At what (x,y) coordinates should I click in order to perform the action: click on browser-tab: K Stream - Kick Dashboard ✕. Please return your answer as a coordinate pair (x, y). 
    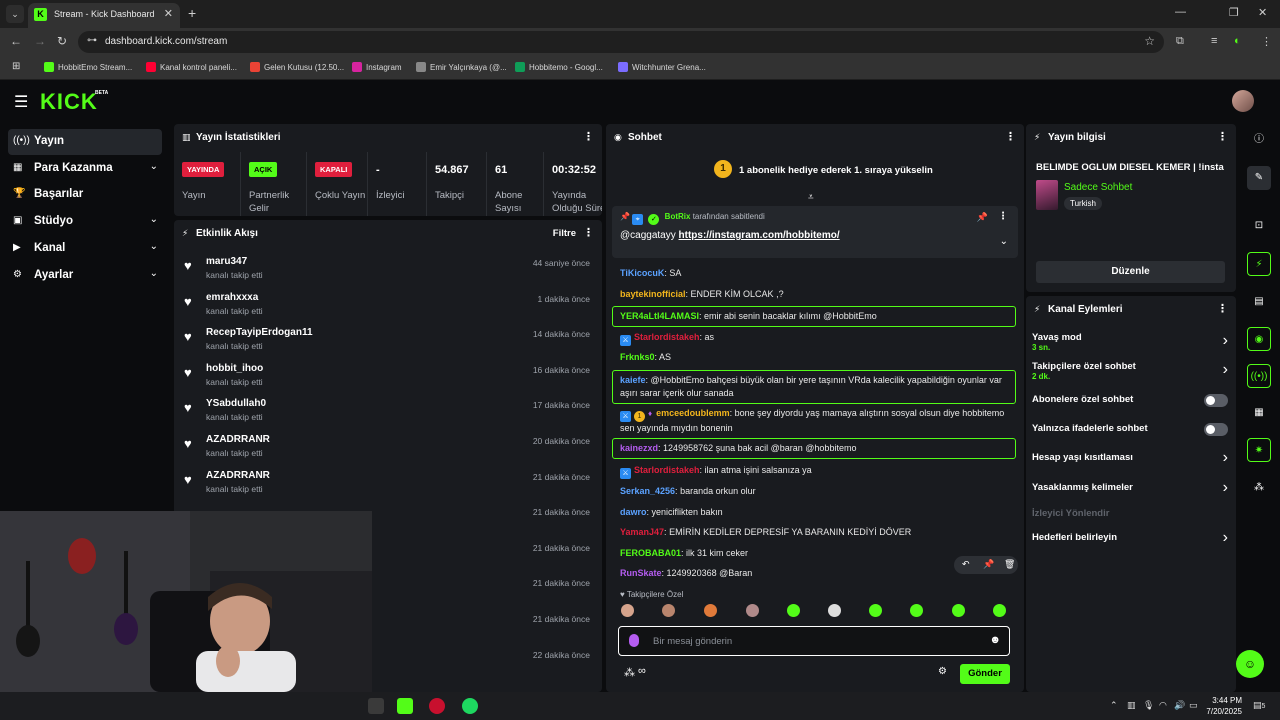
    Looking at the image, I should click on (104, 15).